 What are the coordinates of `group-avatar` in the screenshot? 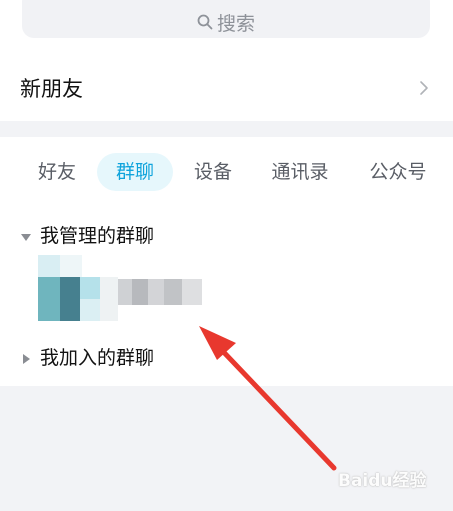 It's located at (78, 288).